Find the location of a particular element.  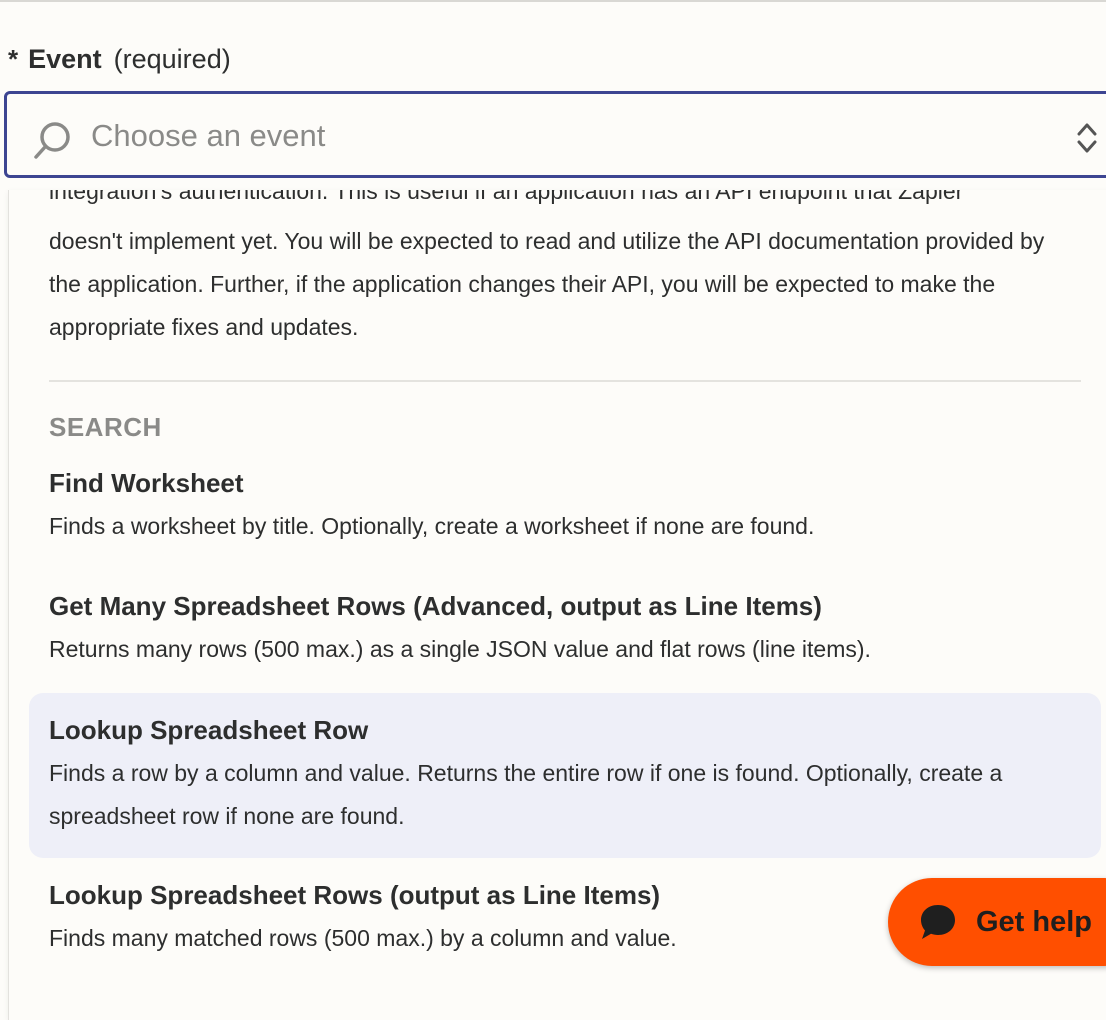

field-name: Event is located at coordinates (65, 59).